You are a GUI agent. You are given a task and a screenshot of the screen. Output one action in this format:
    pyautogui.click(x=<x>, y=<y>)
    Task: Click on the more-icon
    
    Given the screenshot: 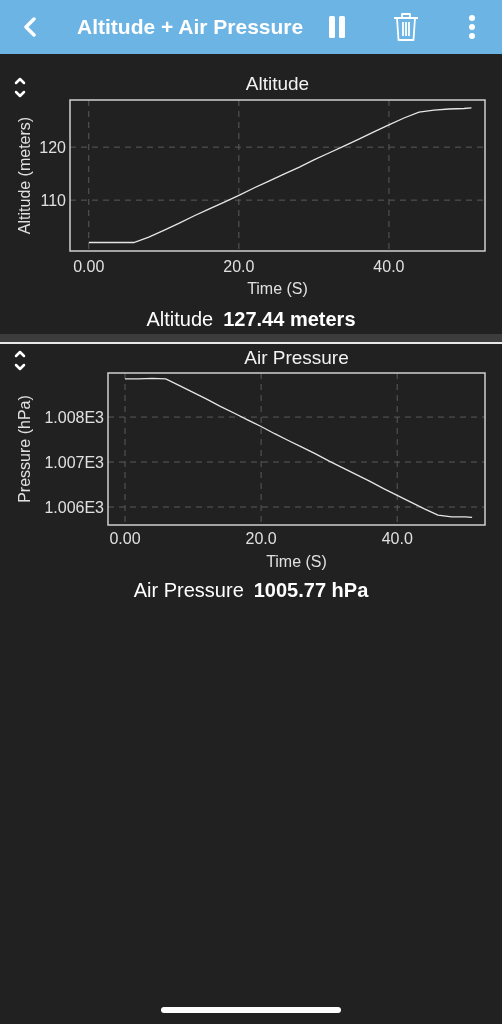 What is the action you would take?
    pyautogui.click(x=472, y=27)
    